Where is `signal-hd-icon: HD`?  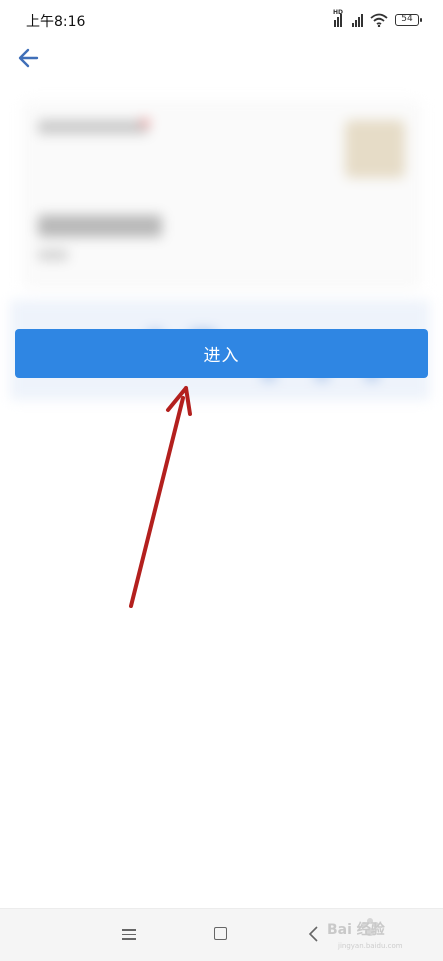 signal-hd-icon: HD is located at coordinates (339, 18).